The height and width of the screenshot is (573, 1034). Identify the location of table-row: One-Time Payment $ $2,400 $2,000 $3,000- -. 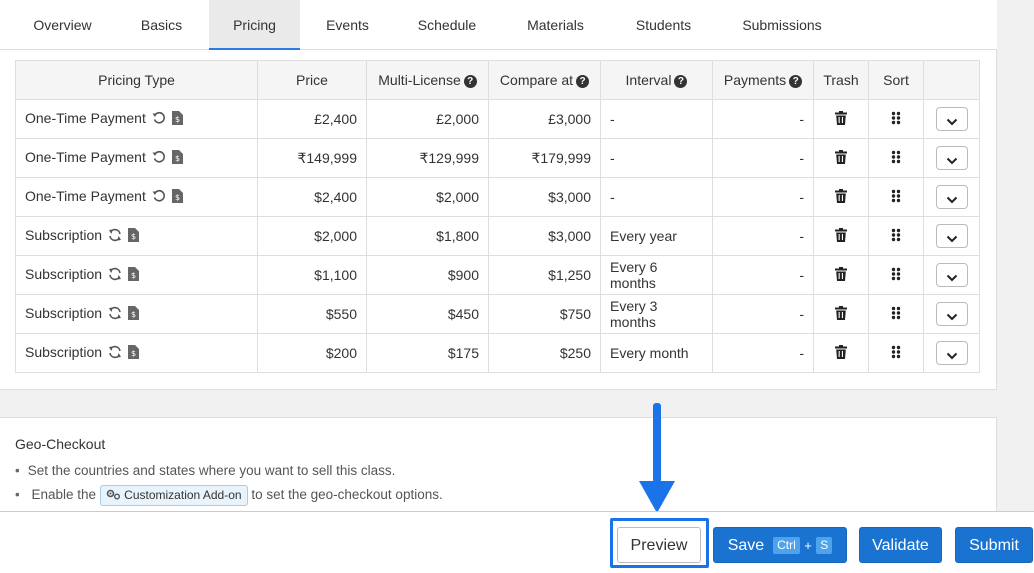
(497, 197).